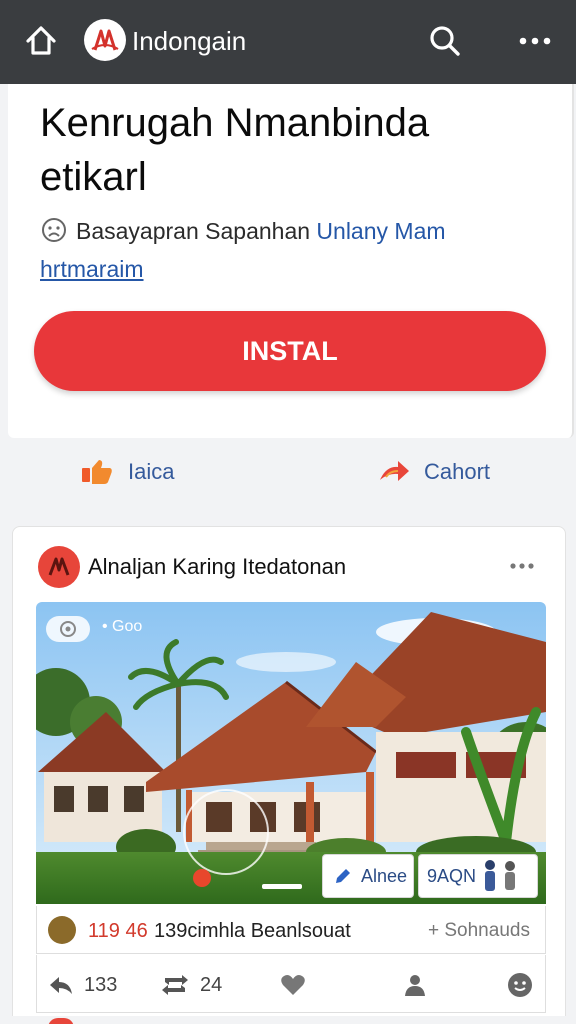  What do you see at coordinates (500, 875) in the screenshot?
I see `person-figure-icon` at bounding box center [500, 875].